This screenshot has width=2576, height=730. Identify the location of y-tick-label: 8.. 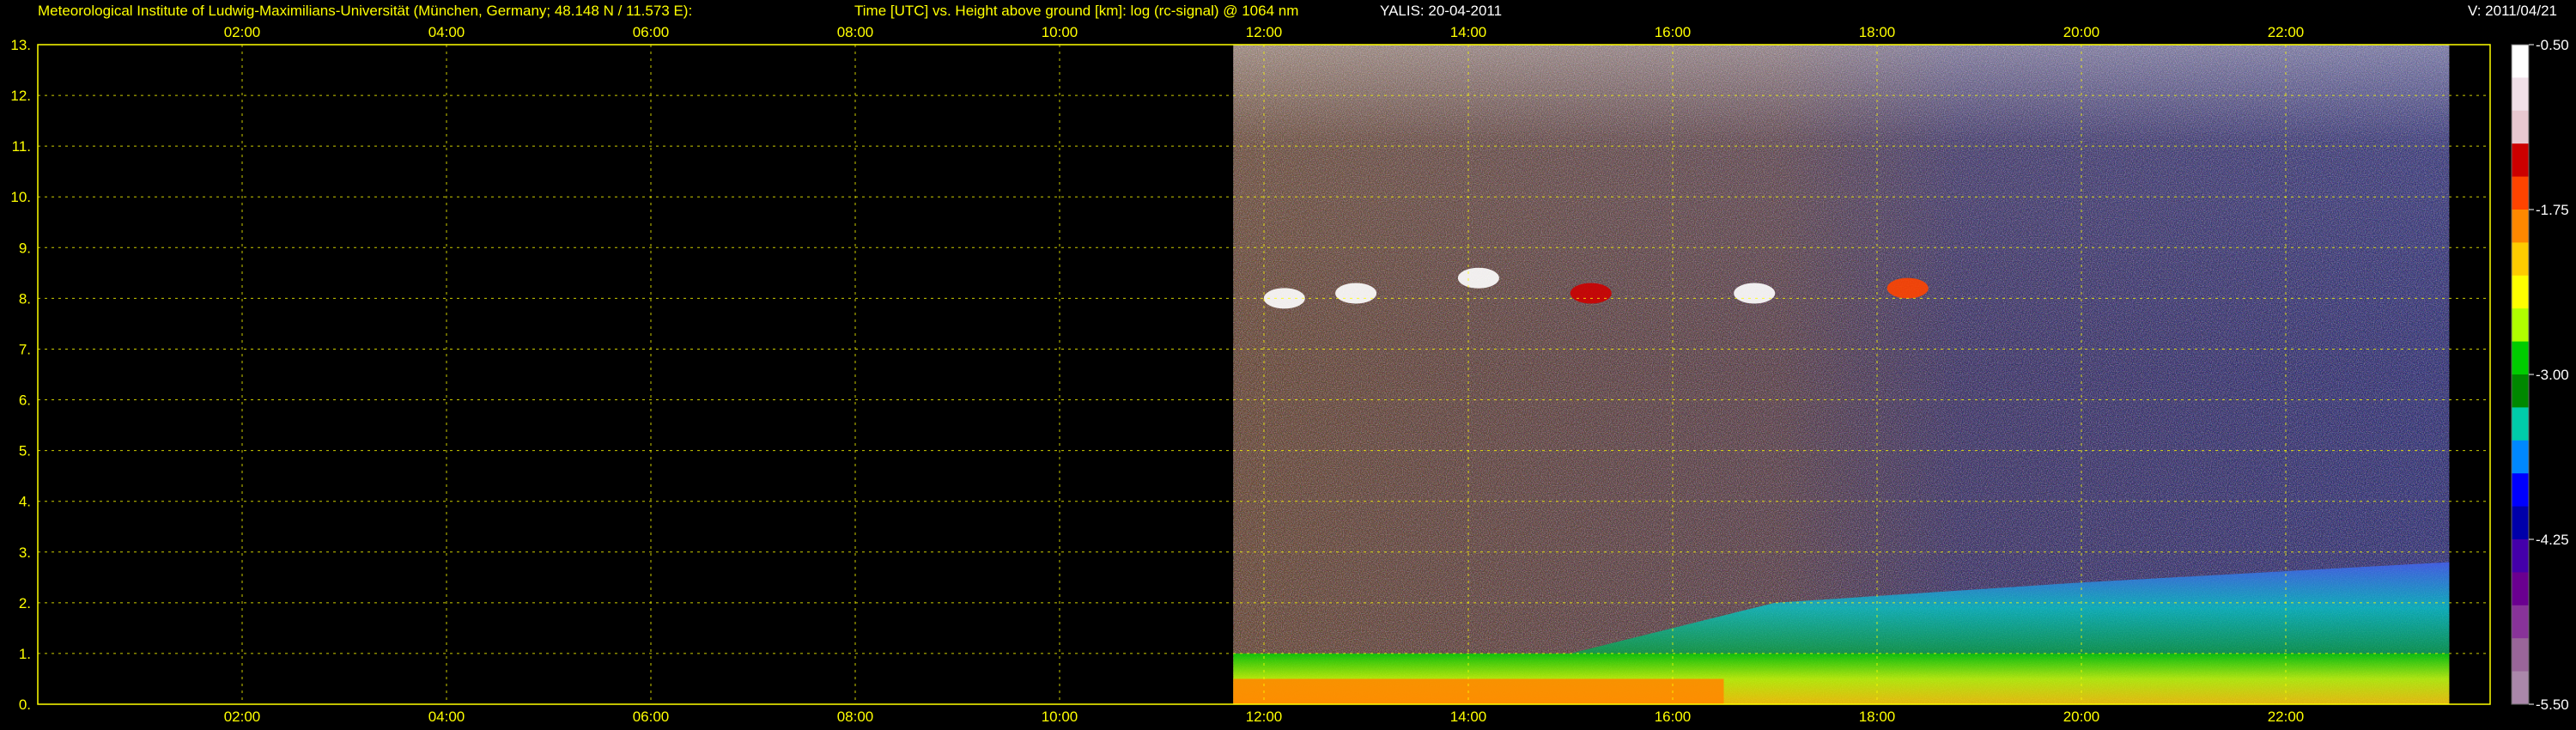
(25, 298).